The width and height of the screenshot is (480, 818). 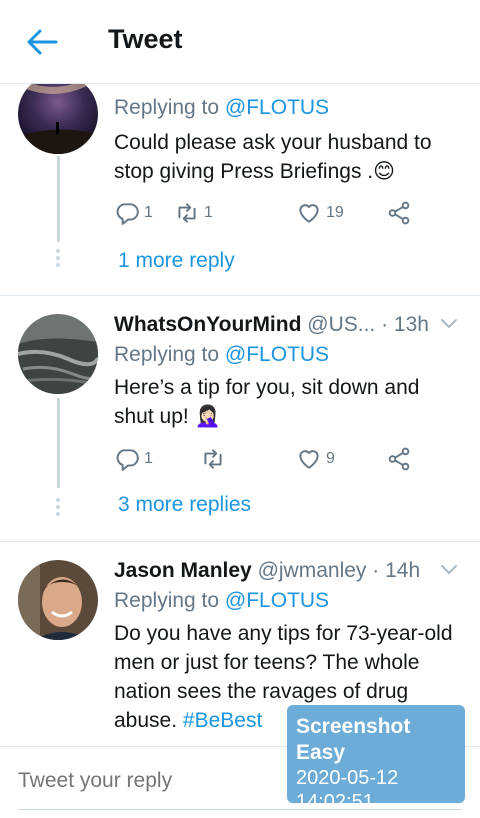 What do you see at coordinates (183, 570) in the screenshot?
I see `display-name: Jason Manley` at bounding box center [183, 570].